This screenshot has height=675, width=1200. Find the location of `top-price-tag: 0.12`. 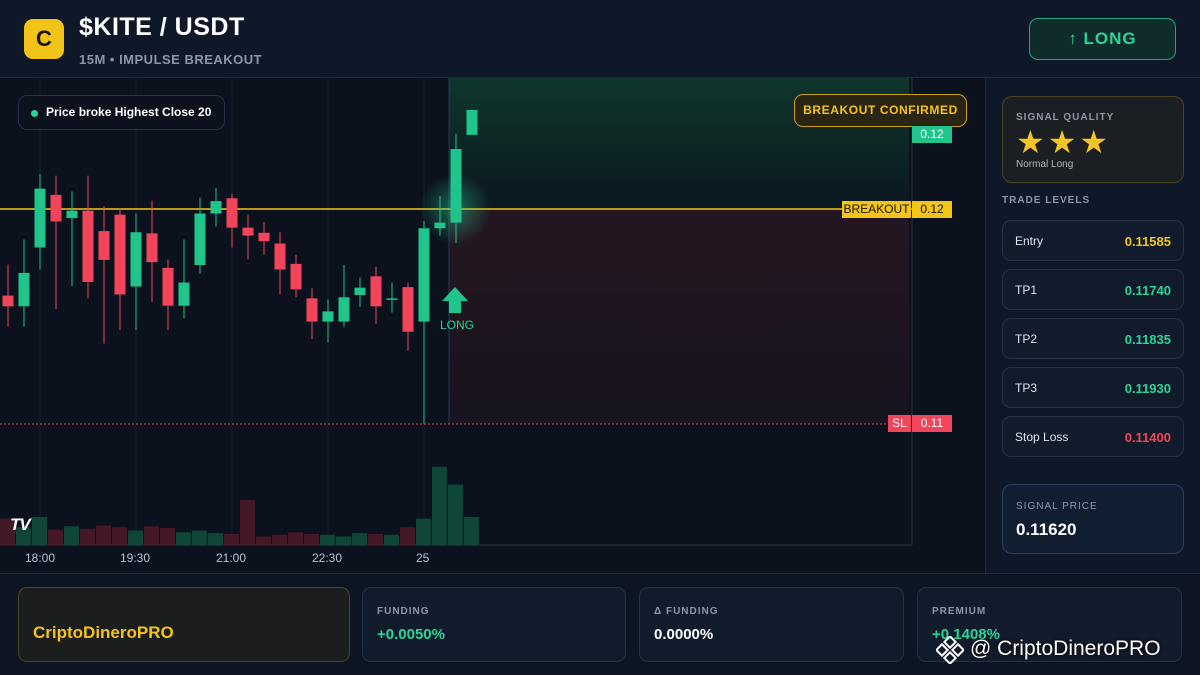

top-price-tag: 0.12 is located at coordinates (932, 134).